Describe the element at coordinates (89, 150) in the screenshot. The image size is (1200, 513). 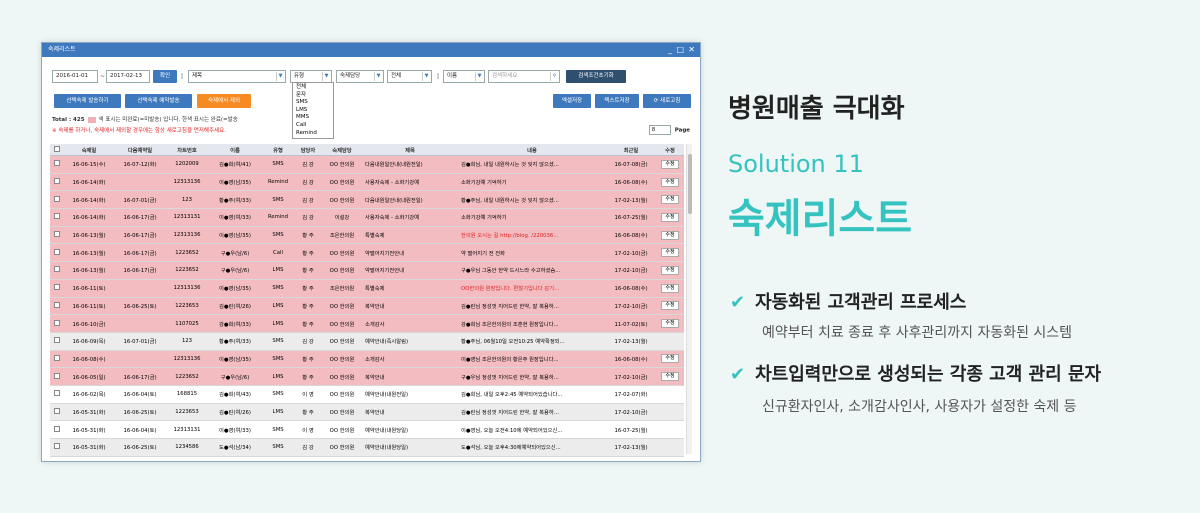
I see `col-header: 숙제일` at that location.